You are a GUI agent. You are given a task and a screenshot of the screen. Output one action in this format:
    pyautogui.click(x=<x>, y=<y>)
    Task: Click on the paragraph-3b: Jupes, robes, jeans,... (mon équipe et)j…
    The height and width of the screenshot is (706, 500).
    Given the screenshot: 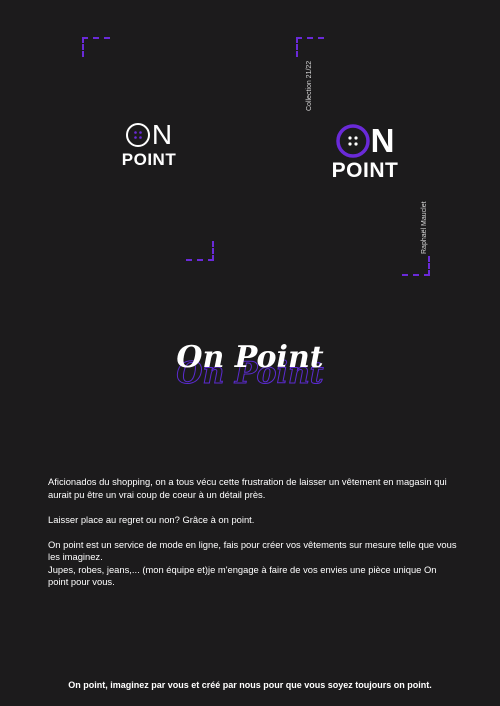 What is the action you would take?
    pyautogui.click(x=242, y=575)
    